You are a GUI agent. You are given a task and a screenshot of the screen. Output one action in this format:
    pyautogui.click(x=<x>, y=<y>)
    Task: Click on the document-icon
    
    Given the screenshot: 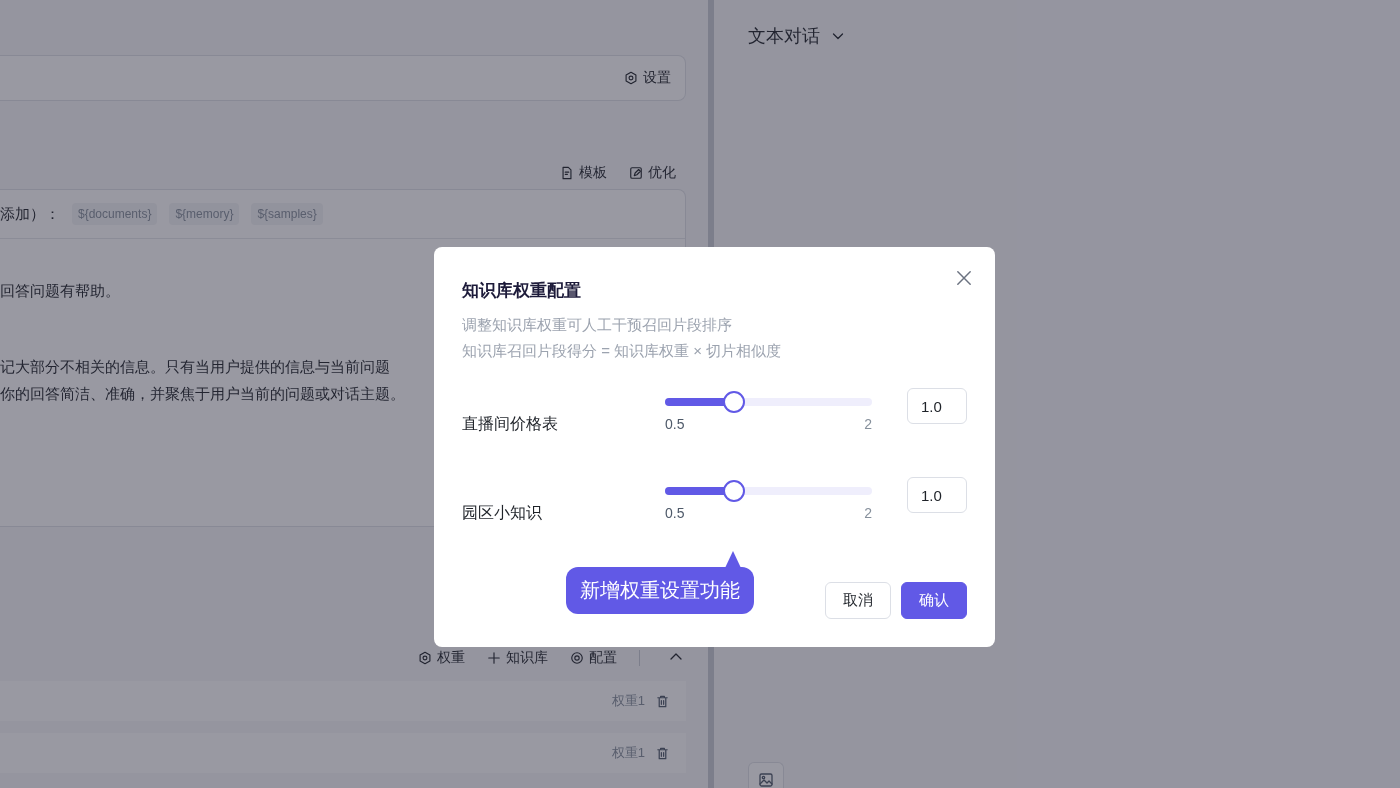 What is the action you would take?
    pyautogui.click(x=567, y=173)
    